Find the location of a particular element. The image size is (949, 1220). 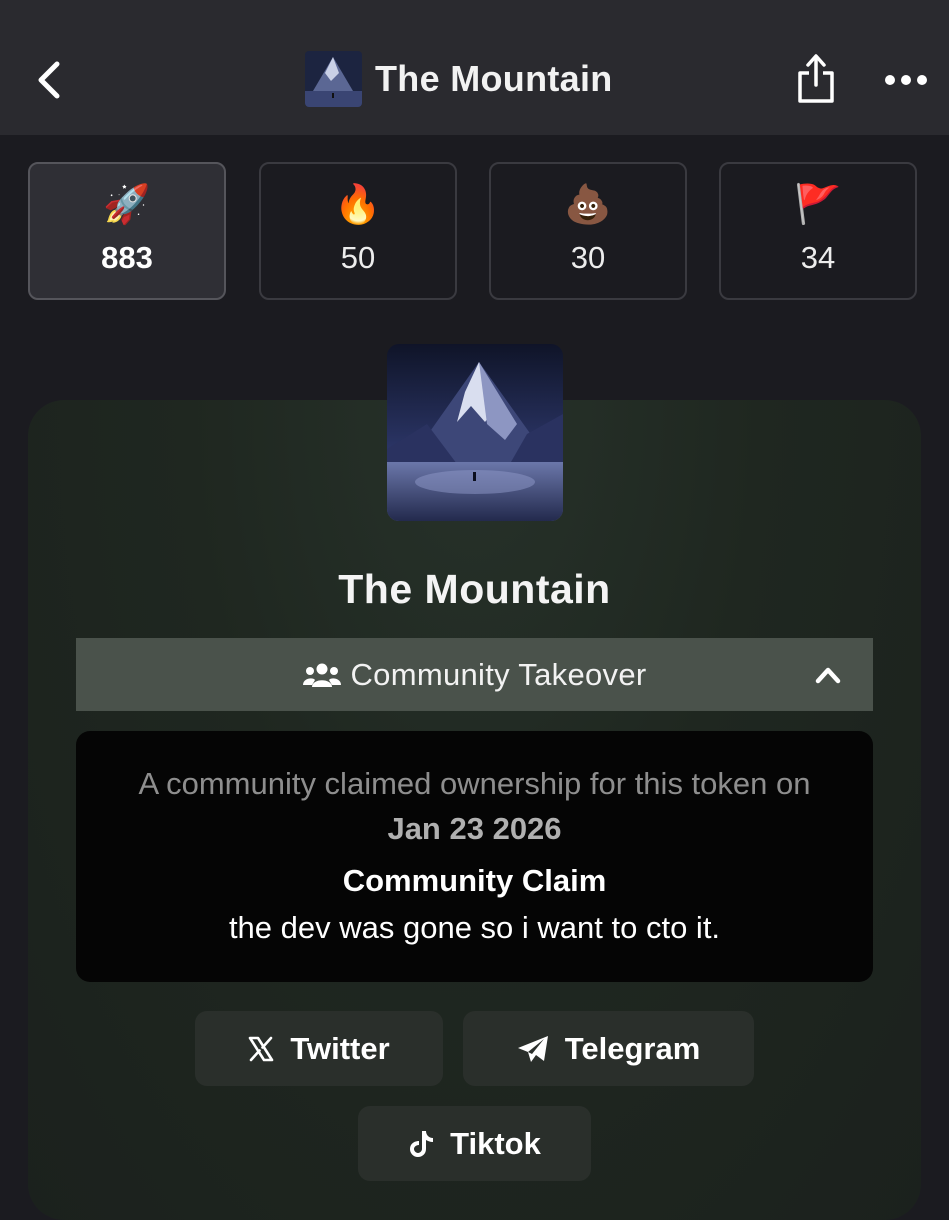

share-button is located at coordinates (816, 79).